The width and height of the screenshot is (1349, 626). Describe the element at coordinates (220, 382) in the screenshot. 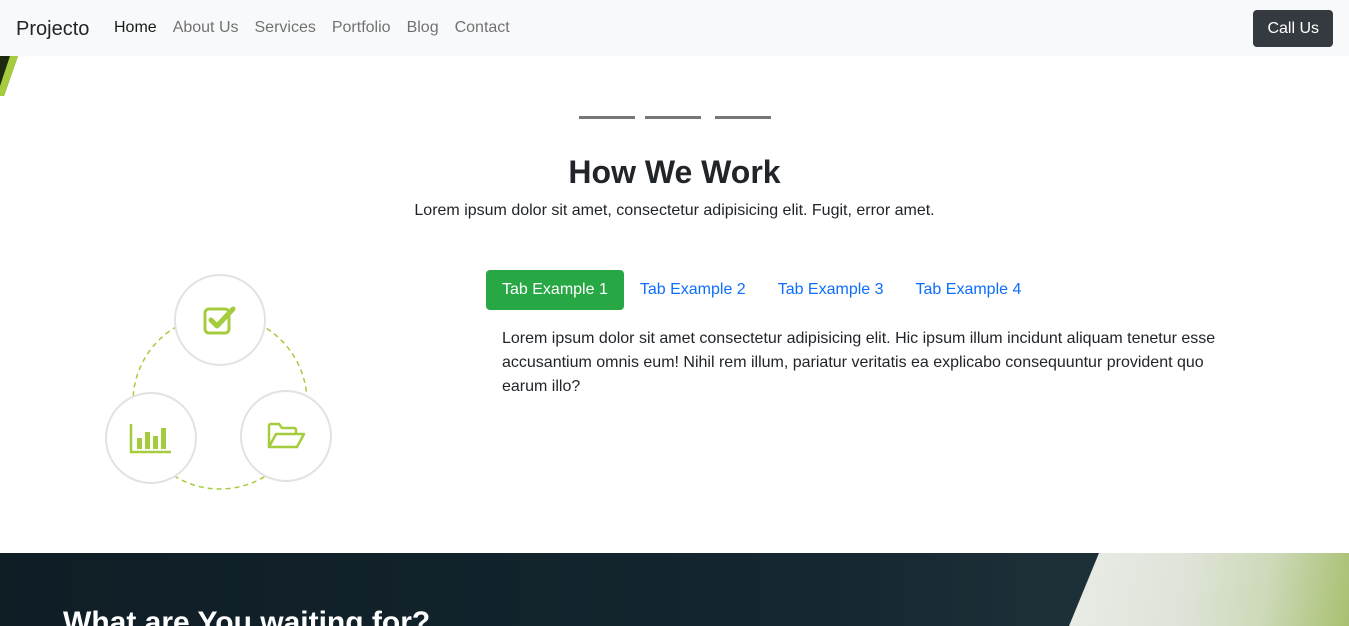

I see `workflow-diagram` at that location.